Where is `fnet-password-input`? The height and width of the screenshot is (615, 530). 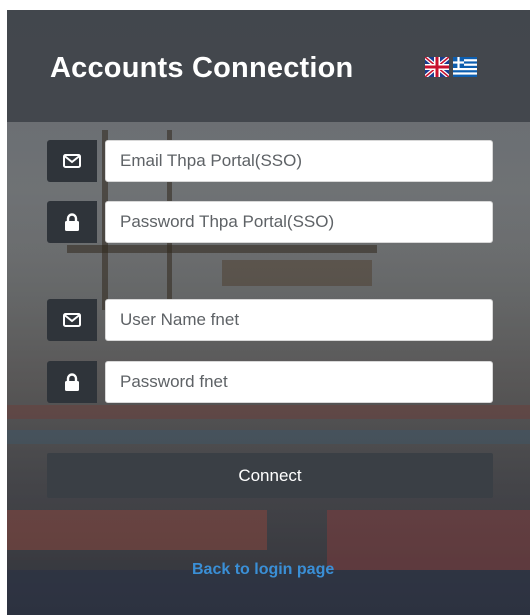 fnet-password-input is located at coordinates (299, 382).